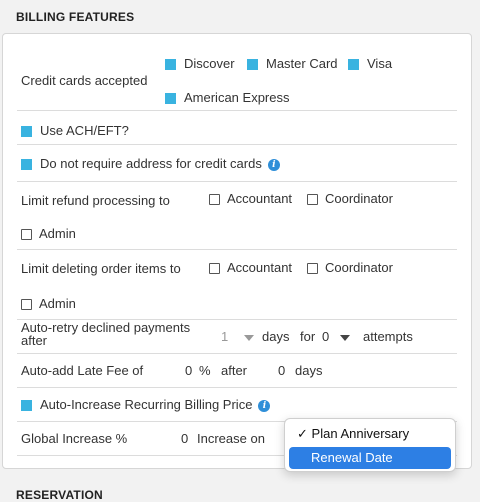 This screenshot has height=502, width=480. What do you see at coordinates (308, 336) in the screenshot?
I see `retry-for-label: for` at bounding box center [308, 336].